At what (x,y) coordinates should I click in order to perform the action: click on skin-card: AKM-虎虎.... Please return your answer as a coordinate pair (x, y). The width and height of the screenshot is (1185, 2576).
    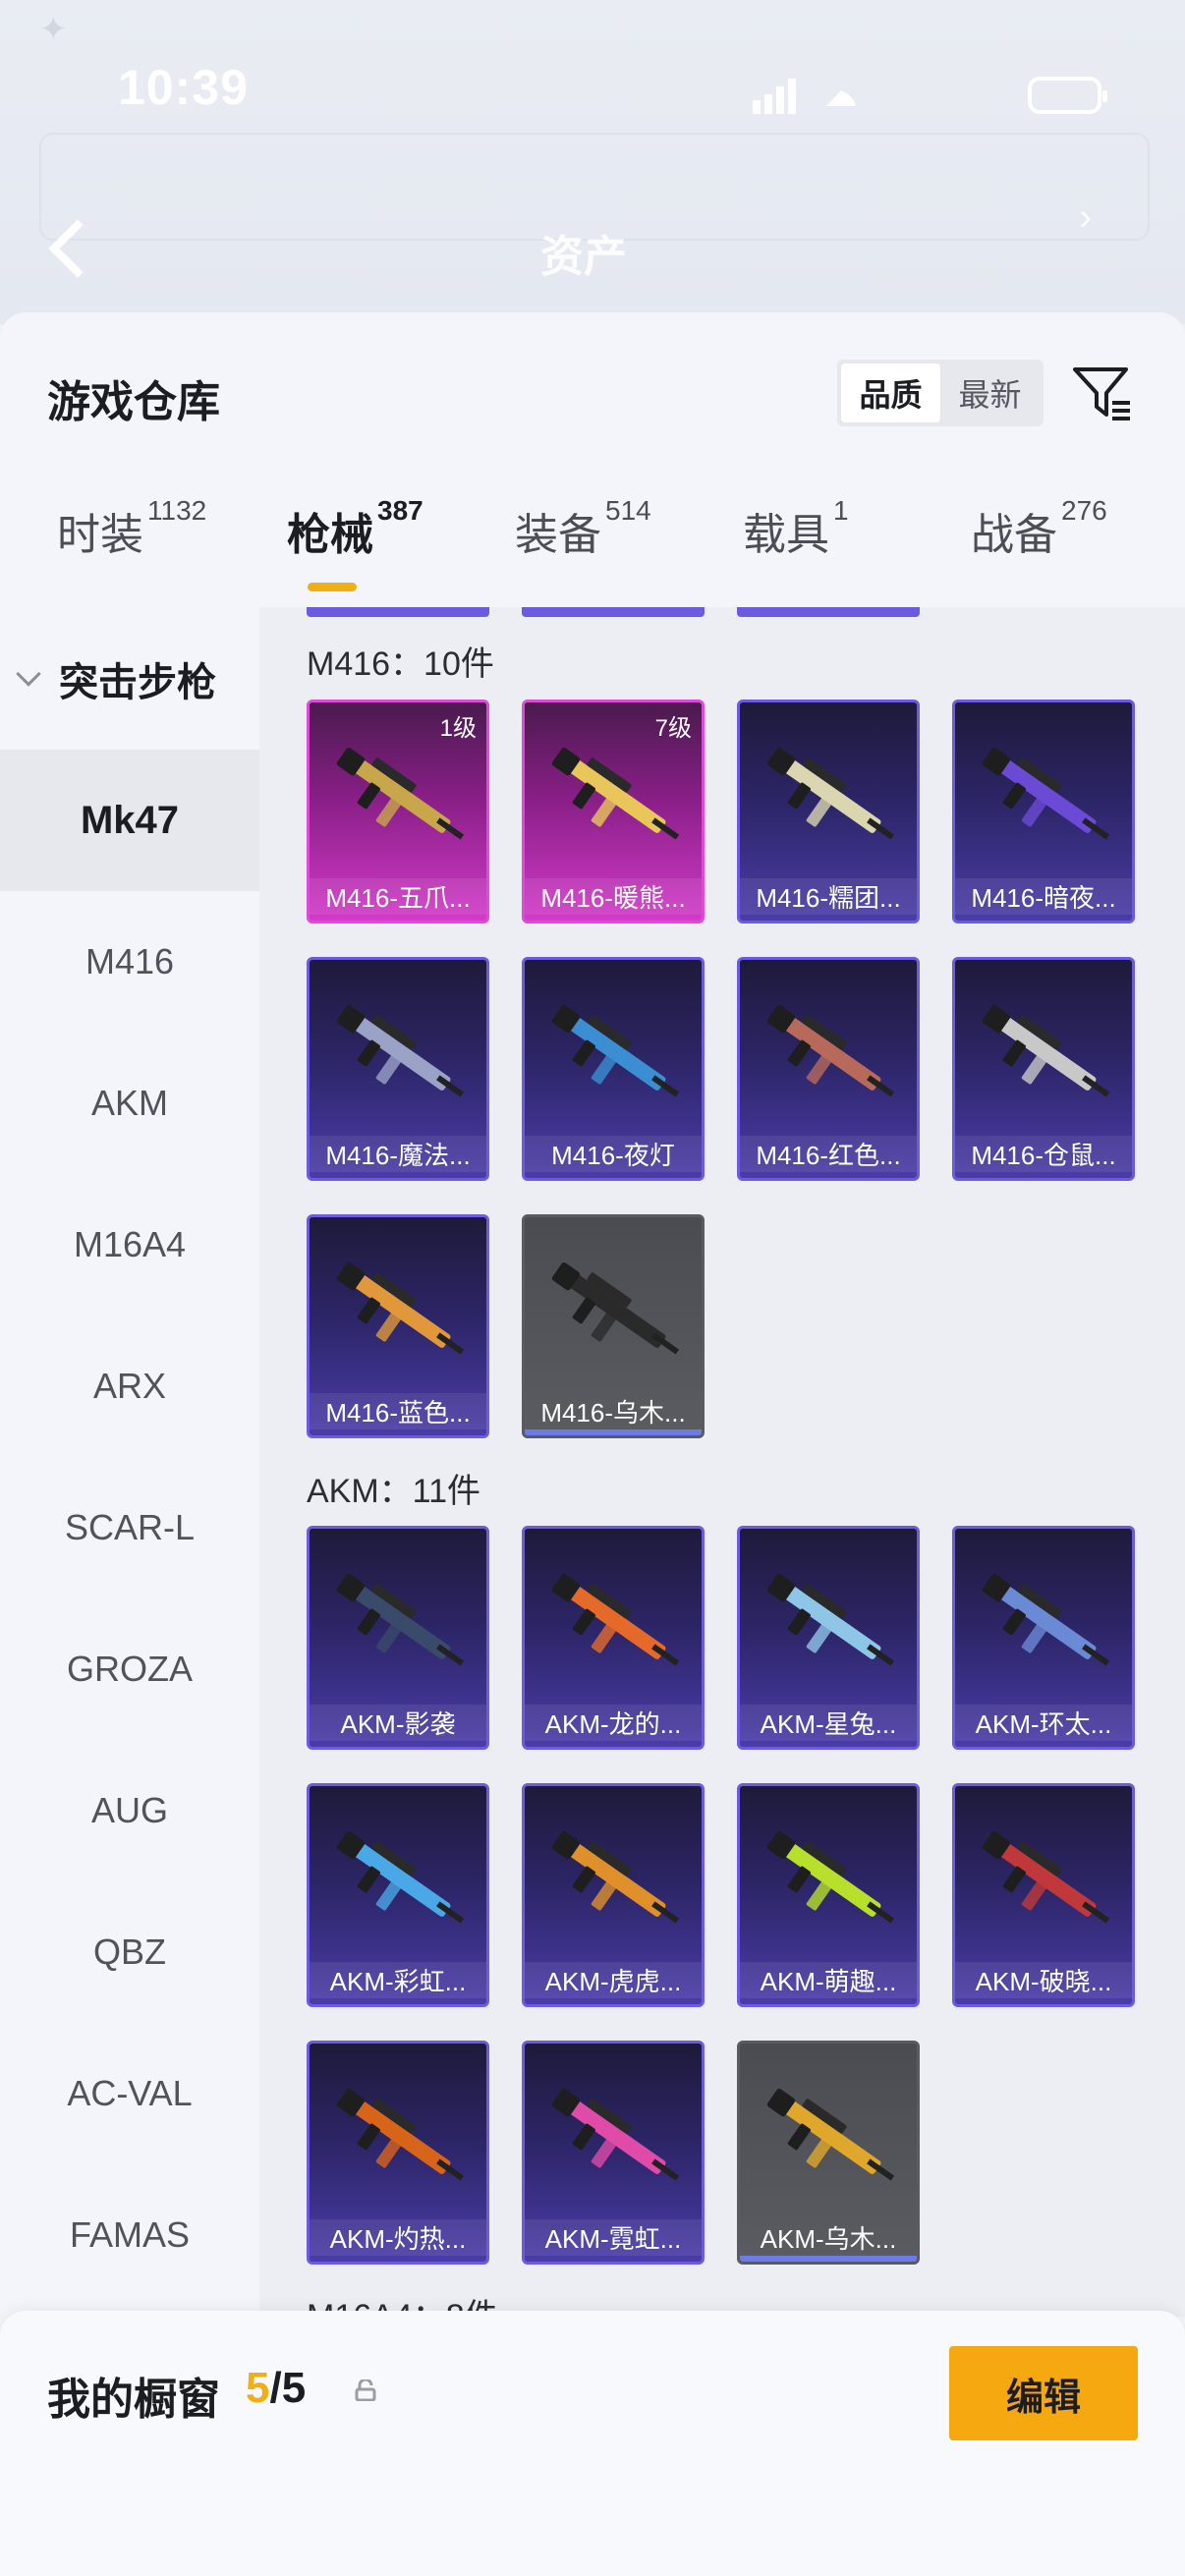
    Looking at the image, I should click on (614, 1895).